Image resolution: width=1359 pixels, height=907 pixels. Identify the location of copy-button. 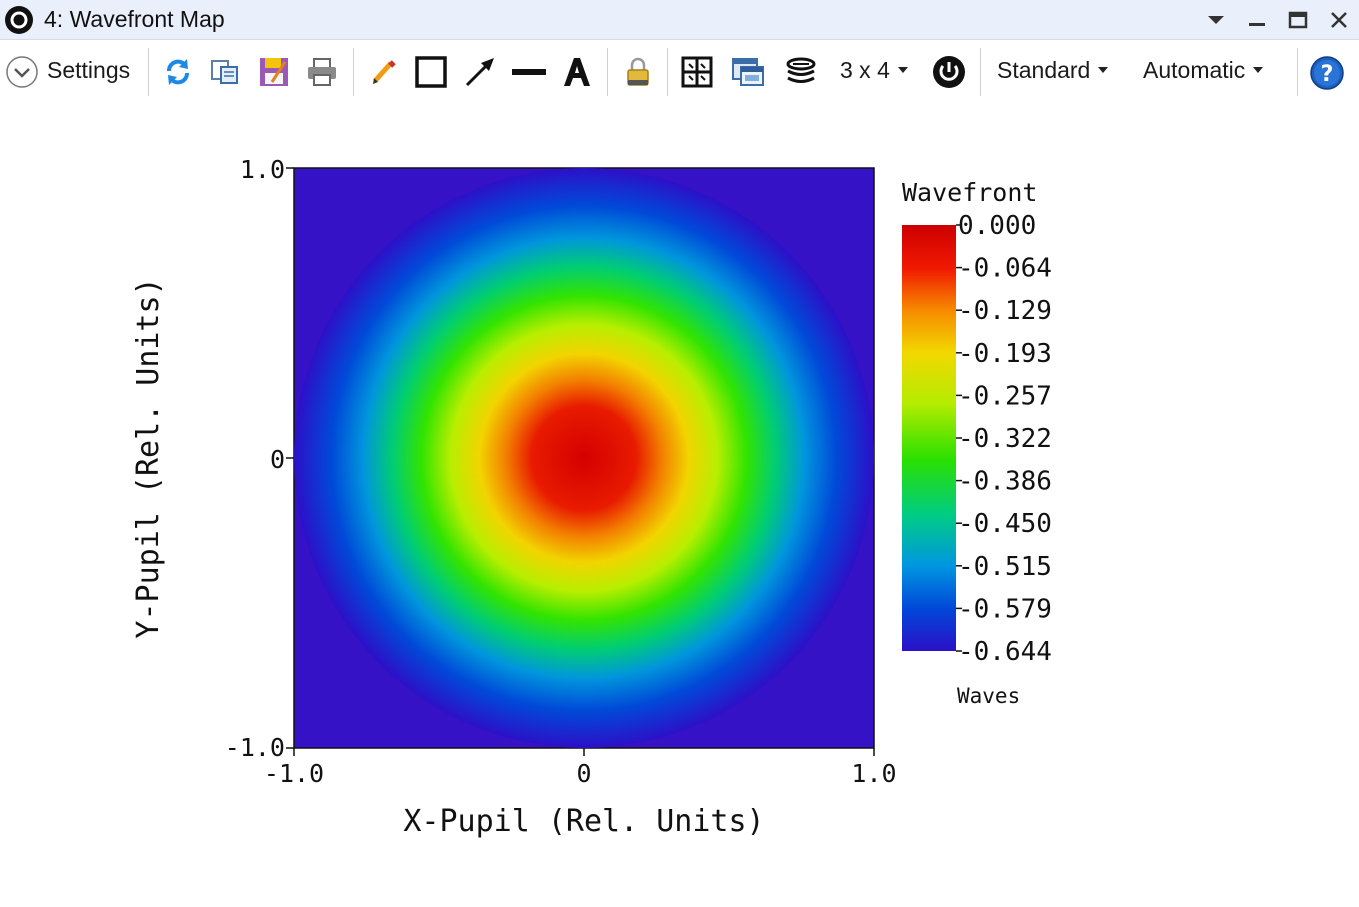
(225, 72).